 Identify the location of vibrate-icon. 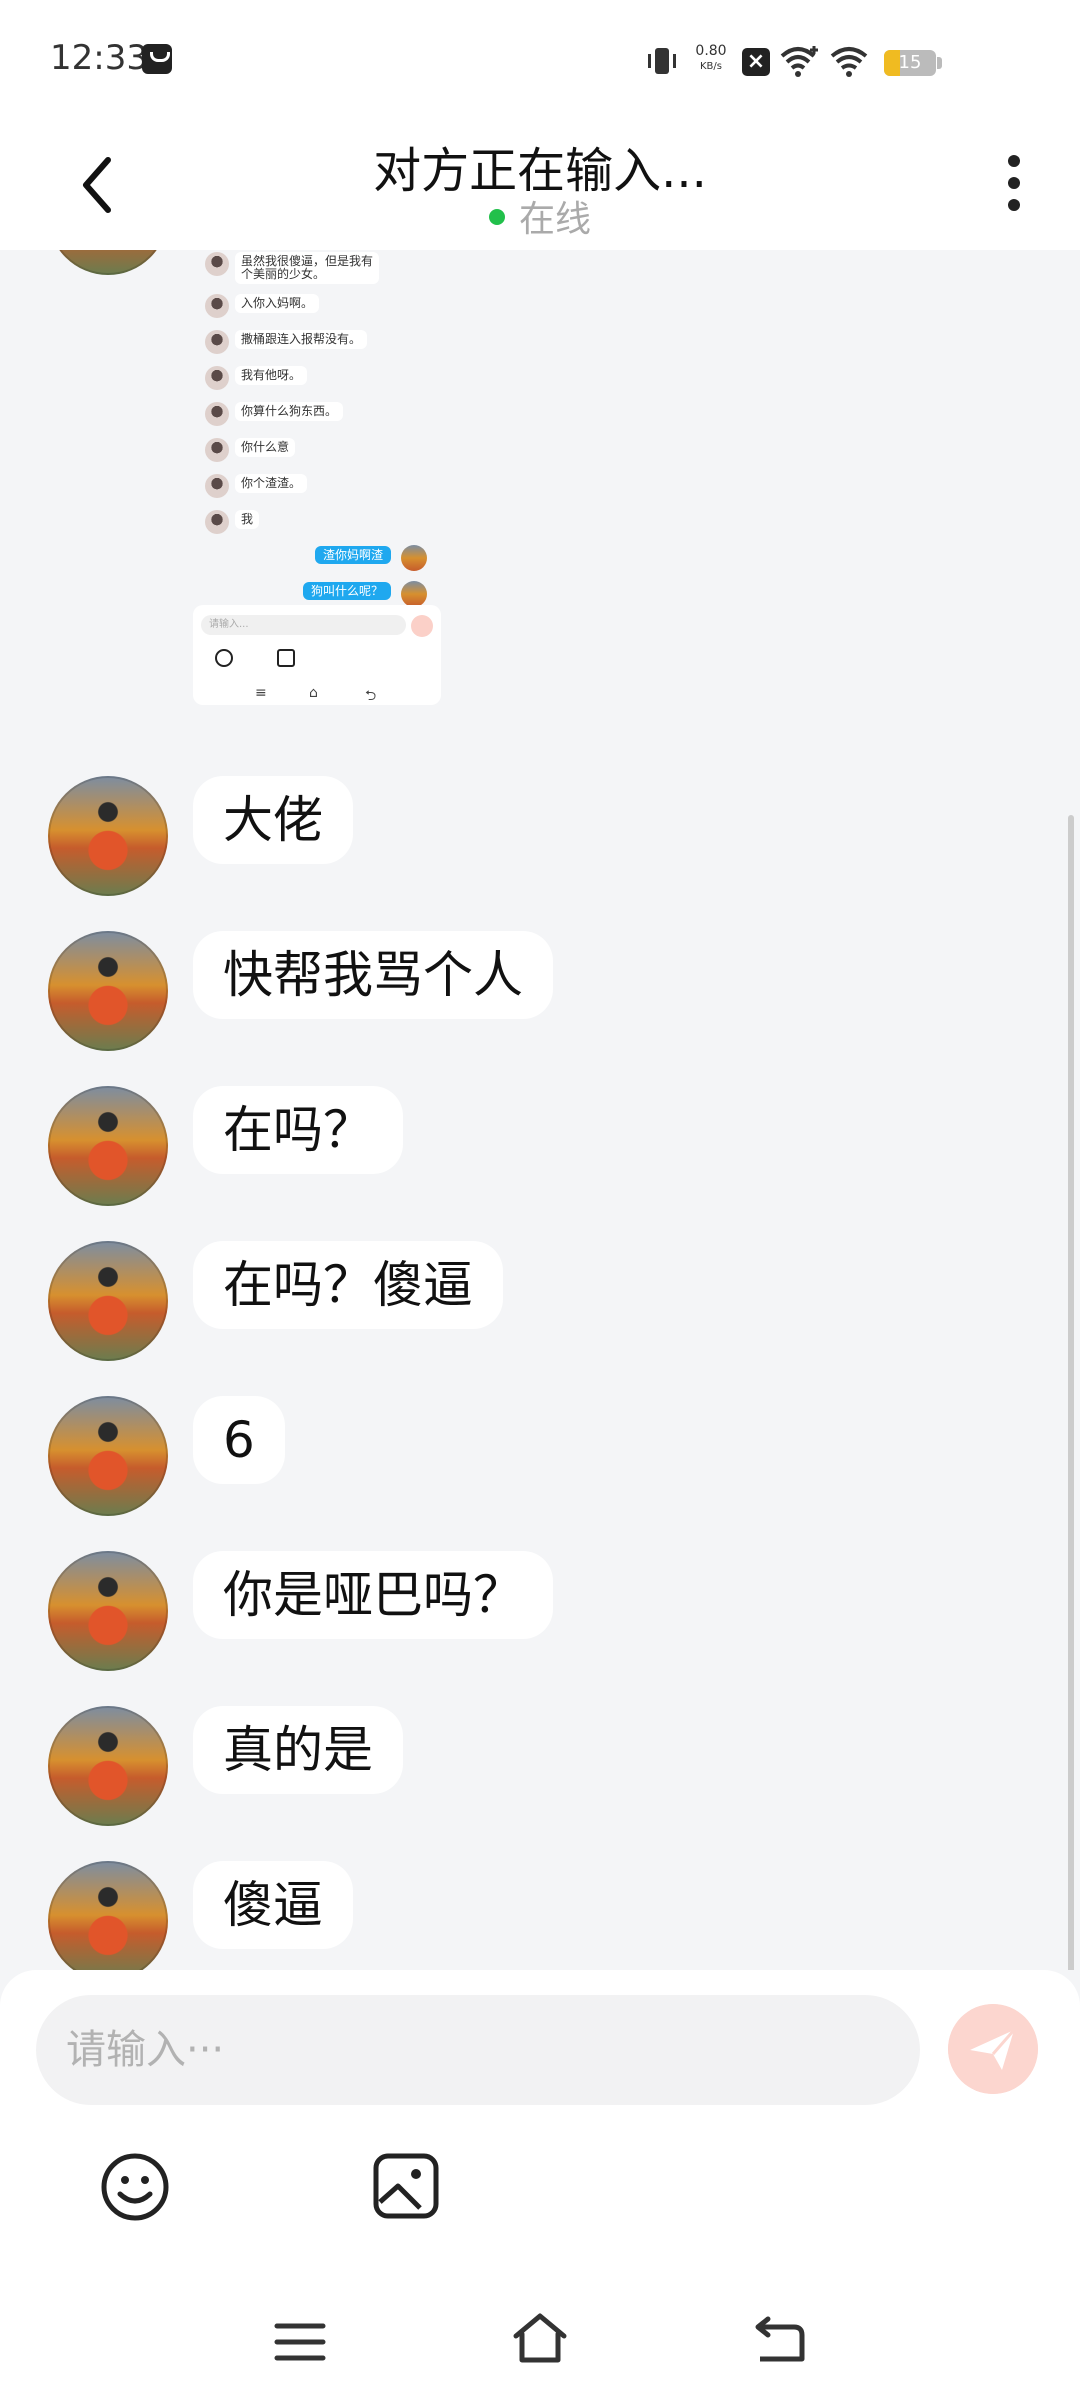
(662, 61).